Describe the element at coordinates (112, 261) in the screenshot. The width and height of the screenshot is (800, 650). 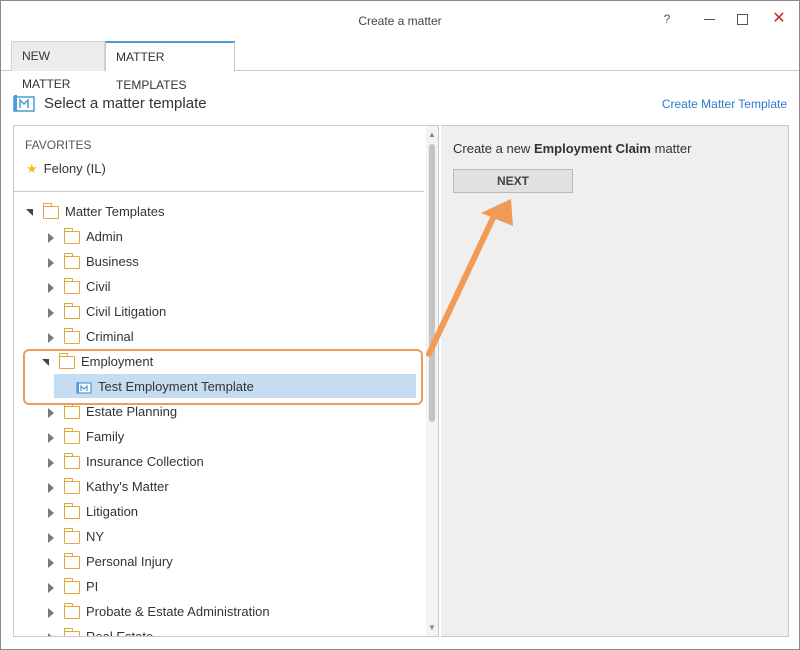
I see `tree-folder-label: Business` at that location.